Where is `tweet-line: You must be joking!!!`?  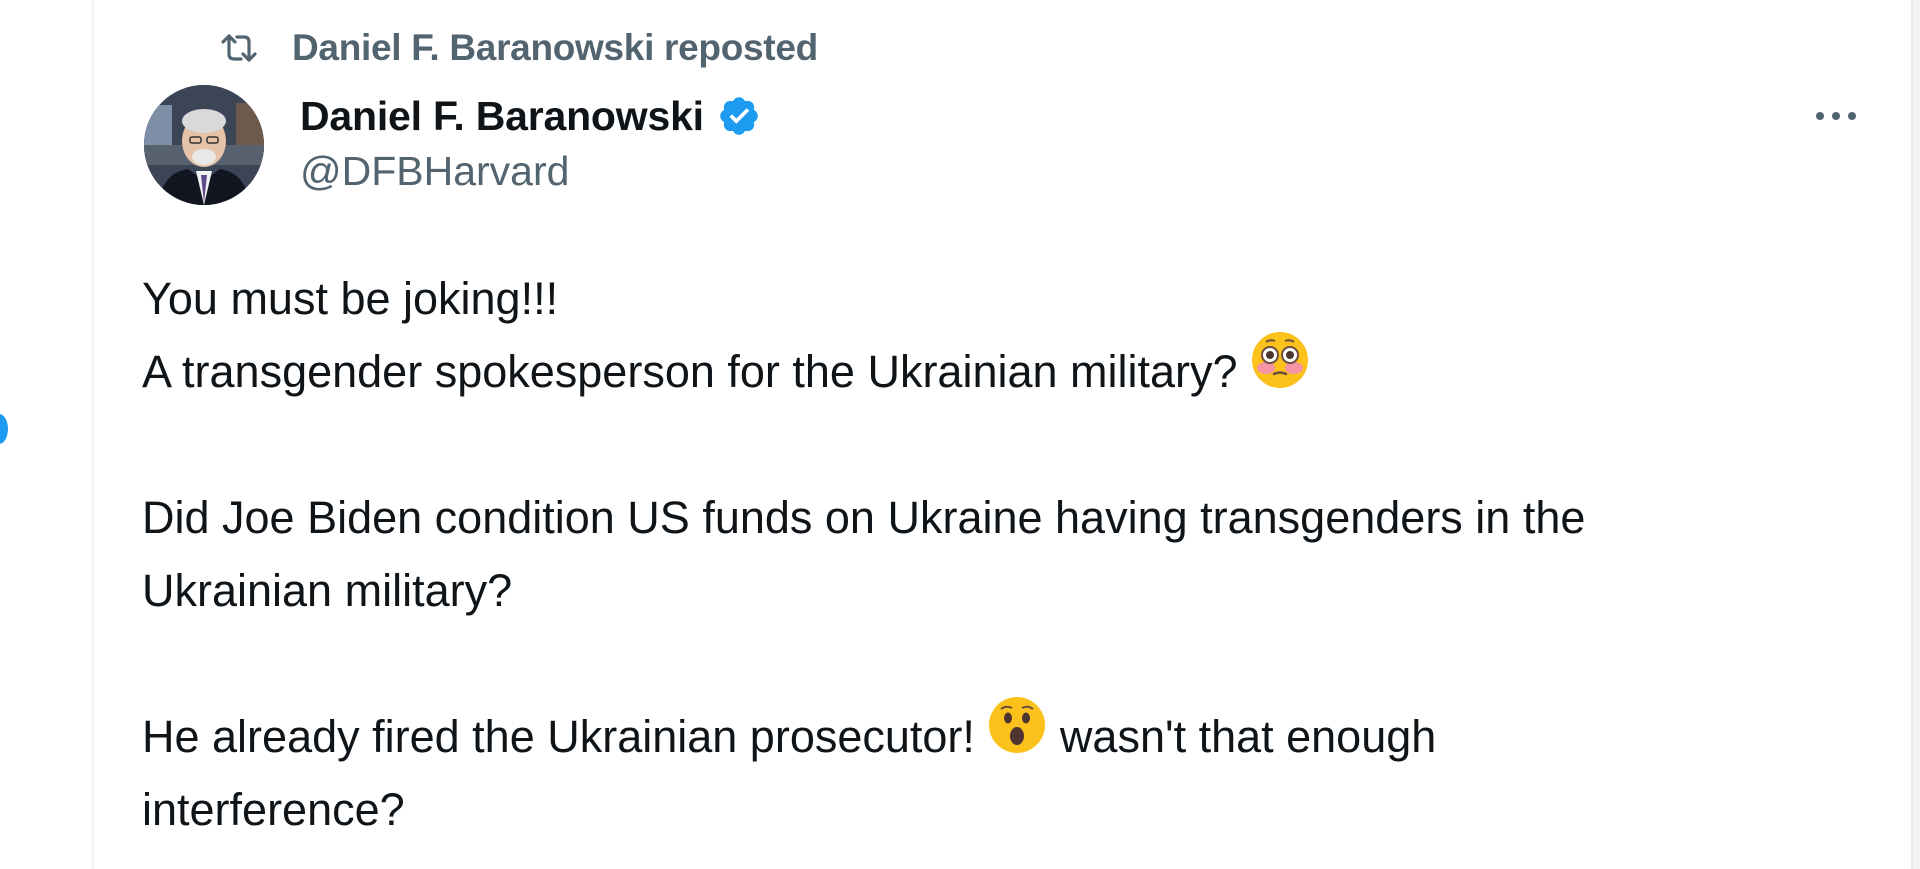 tweet-line: You must be joking!!! is located at coordinates (350, 298).